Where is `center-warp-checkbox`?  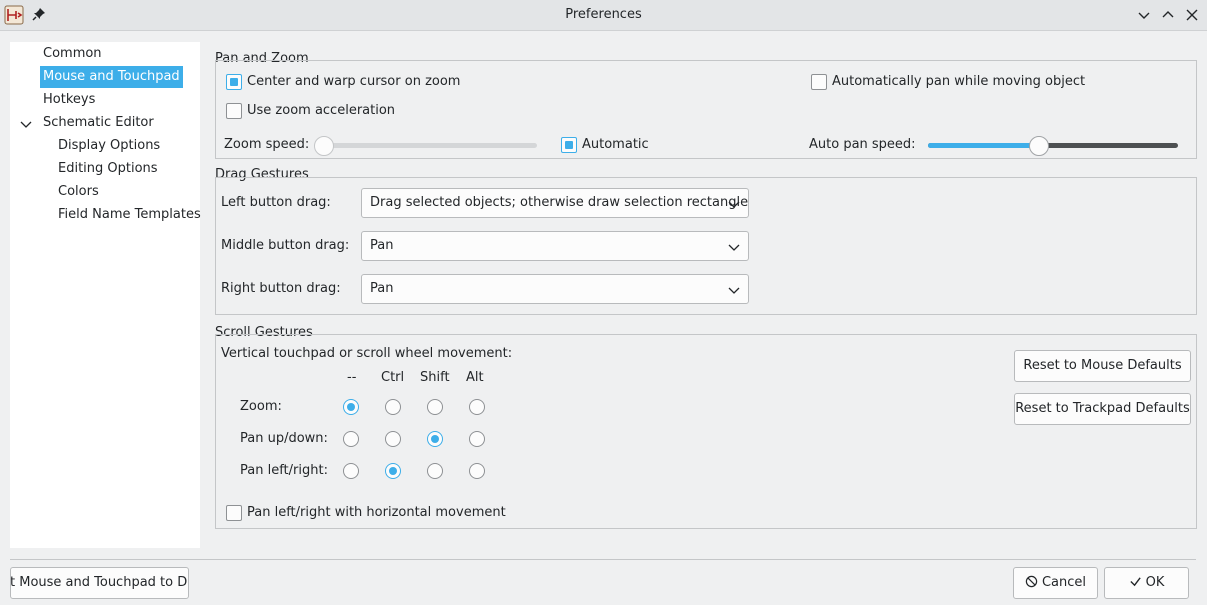
center-warp-checkbox is located at coordinates (234, 82).